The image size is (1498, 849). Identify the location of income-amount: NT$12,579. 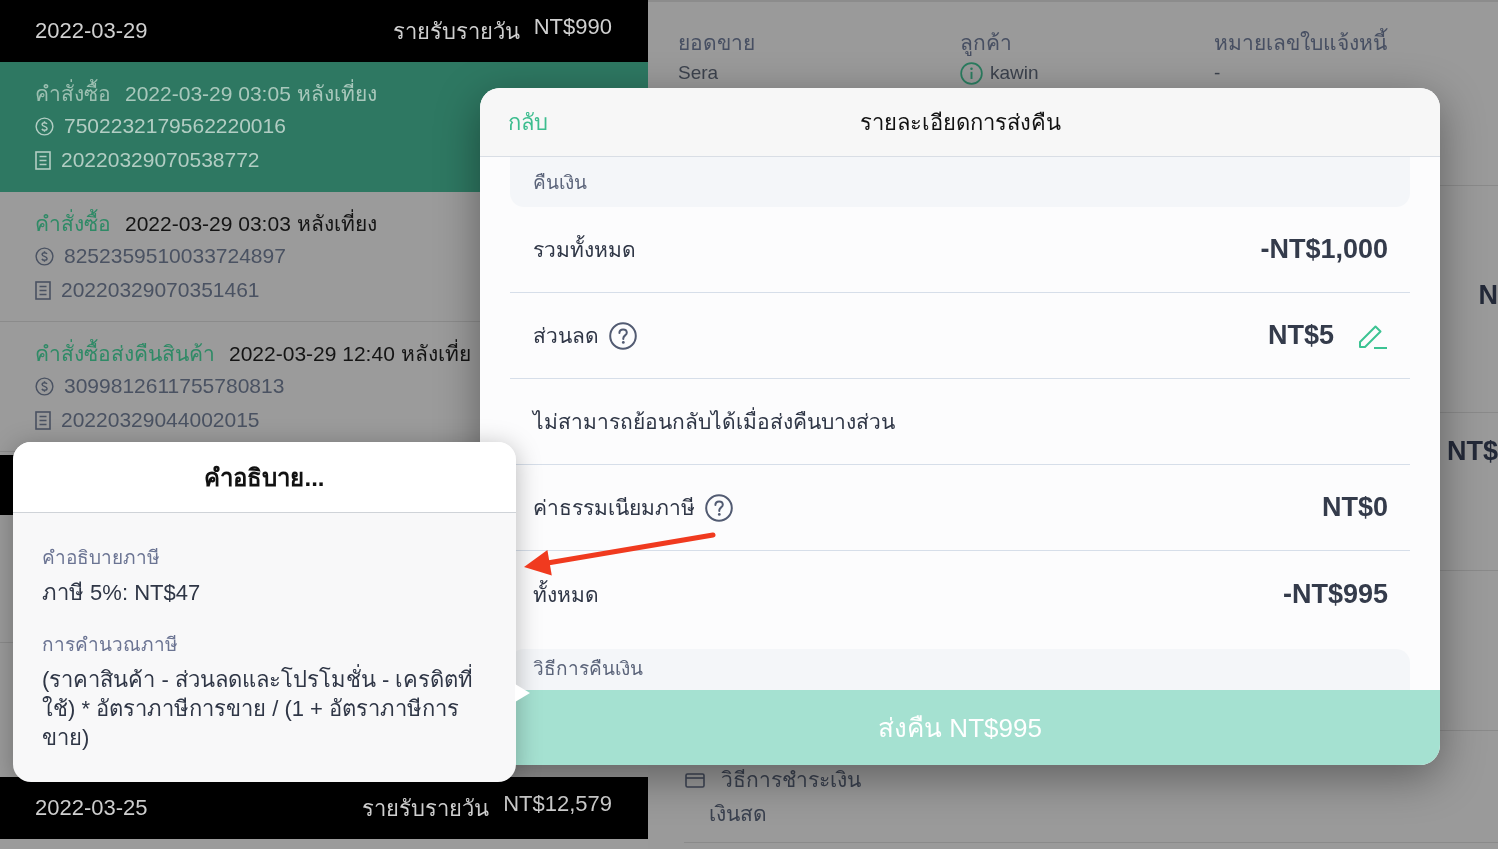
(557, 804).